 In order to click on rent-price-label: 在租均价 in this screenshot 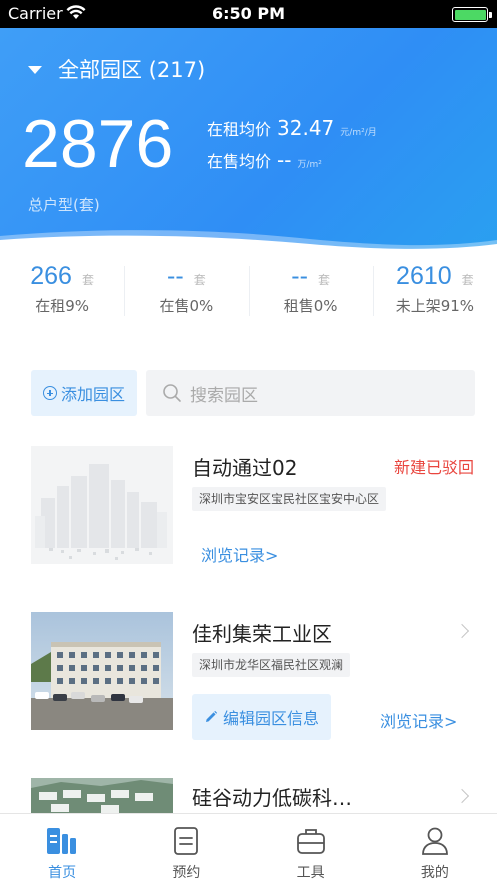, I will do `click(239, 129)`.